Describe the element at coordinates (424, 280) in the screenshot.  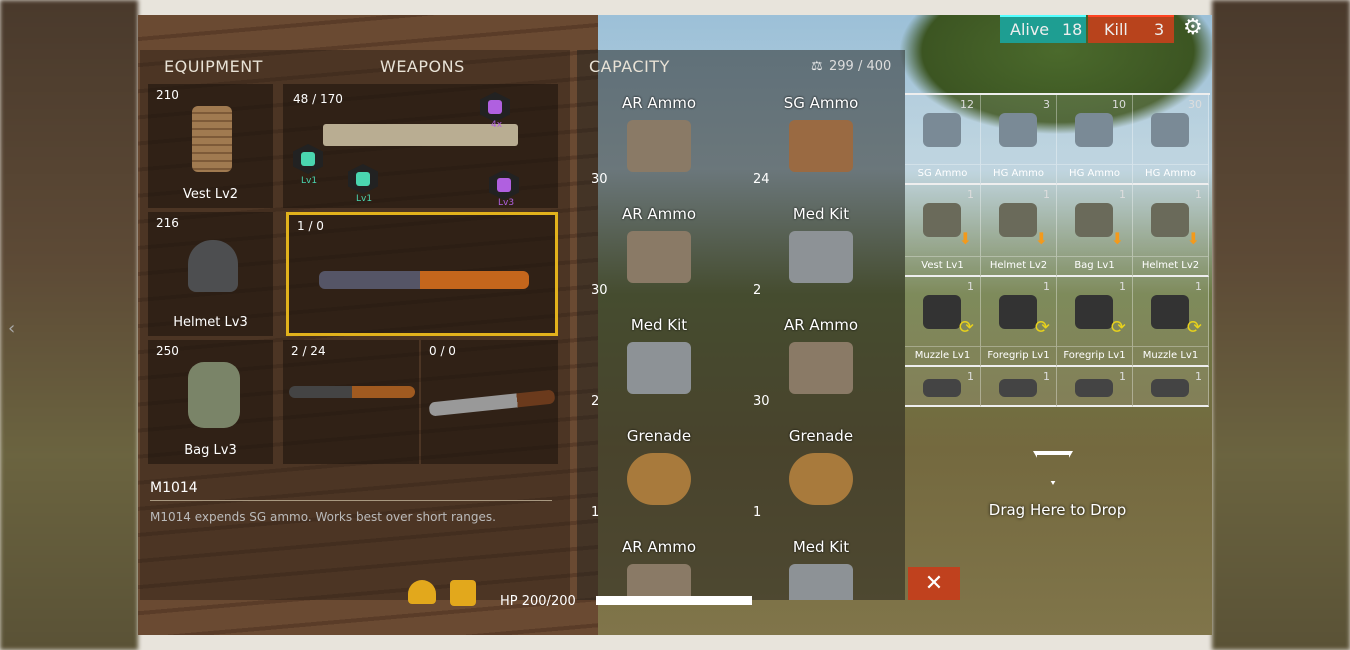
I see `grenade-launcher-icon` at that location.